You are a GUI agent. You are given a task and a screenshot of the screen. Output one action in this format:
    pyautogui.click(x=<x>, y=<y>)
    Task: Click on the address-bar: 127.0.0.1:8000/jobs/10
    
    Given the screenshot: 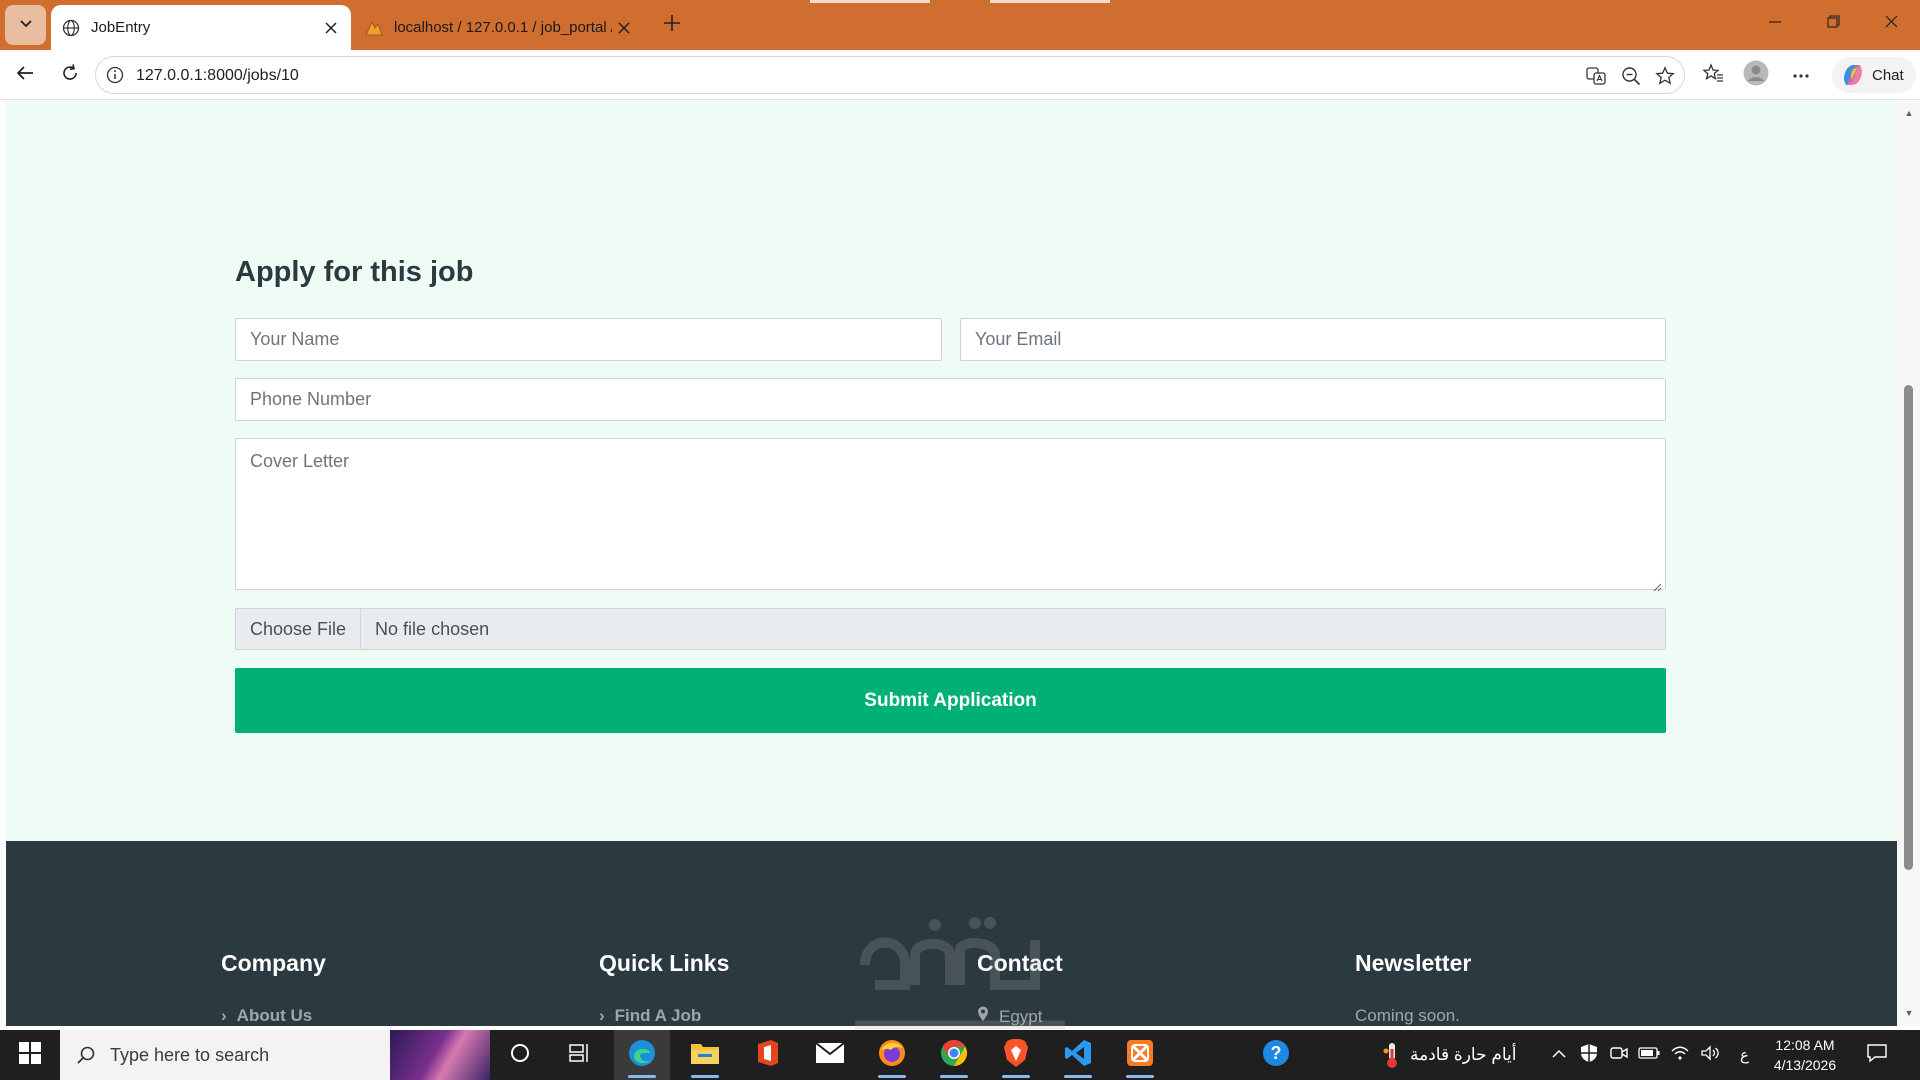 What is the action you would take?
    pyautogui.click(x=890, y=75)
    